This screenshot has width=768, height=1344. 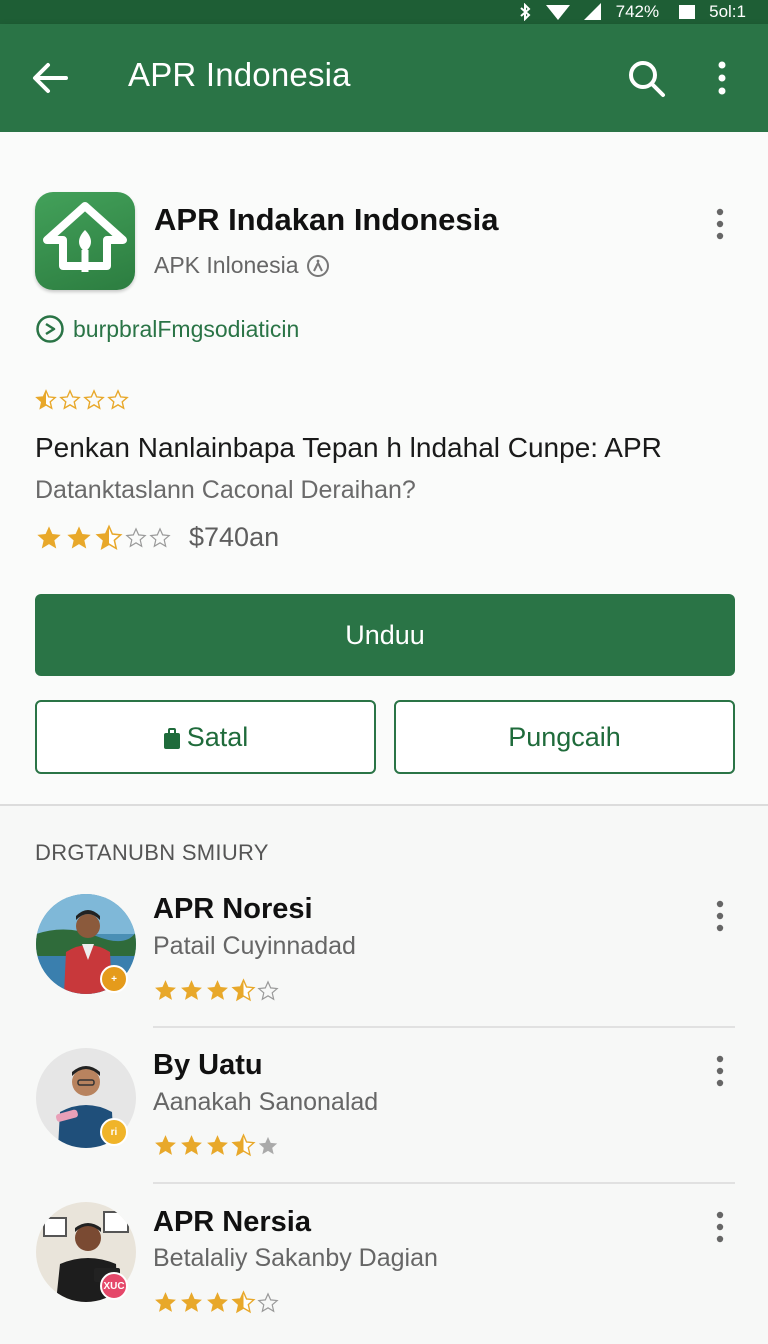 I want to click on avatar-badge: +, so click(x=114, y=979).